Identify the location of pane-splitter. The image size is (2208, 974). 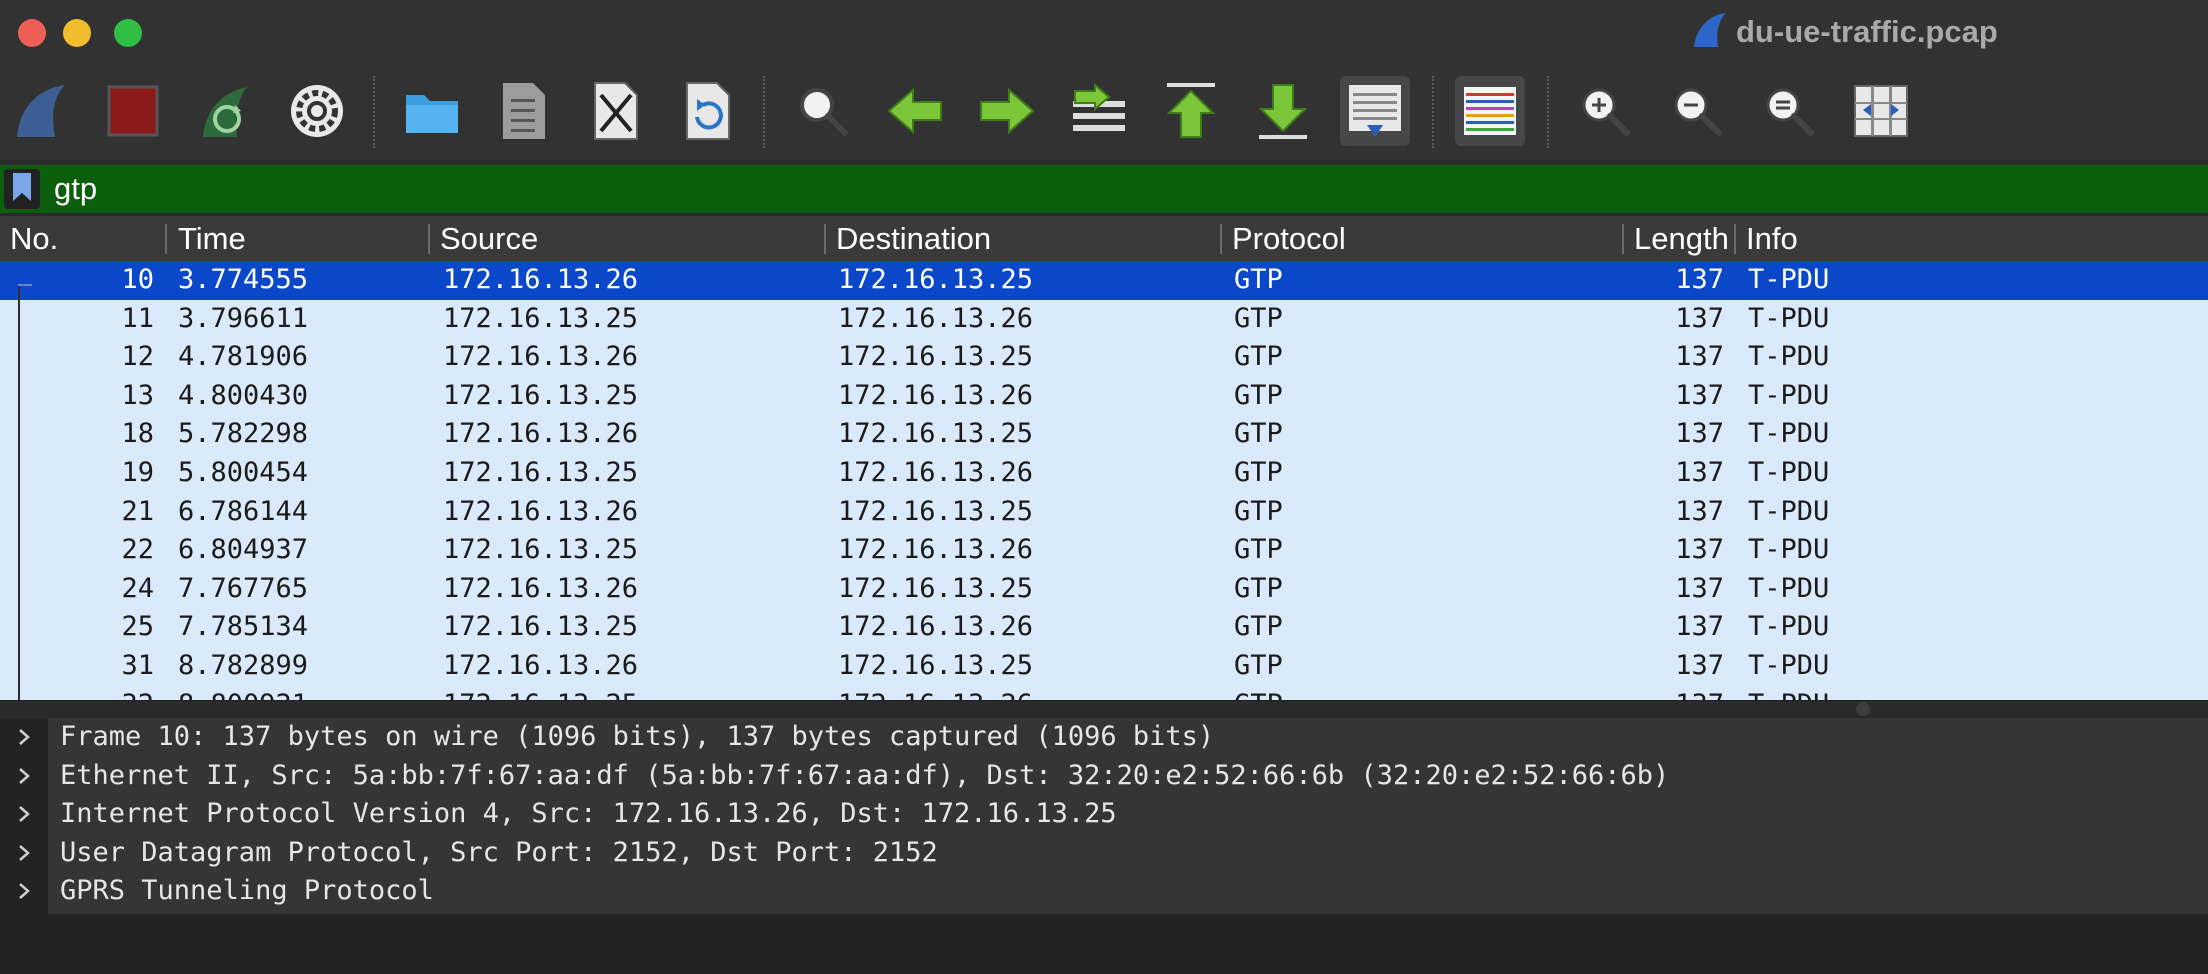
(1104, 709).